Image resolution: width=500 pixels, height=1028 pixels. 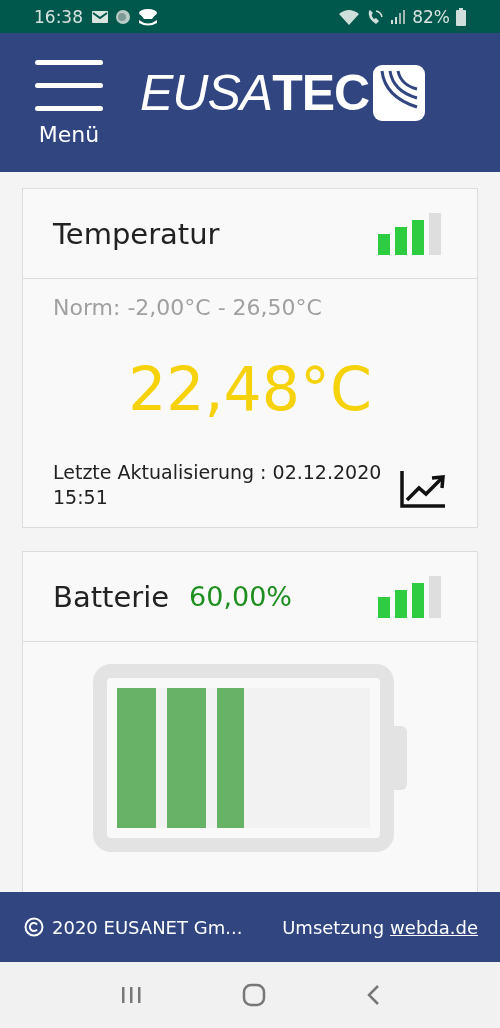 What do you see at coordinates (241, 597) in the screenshot?
I see `battery-value: 60,00%` at bounding box center [241, 597].